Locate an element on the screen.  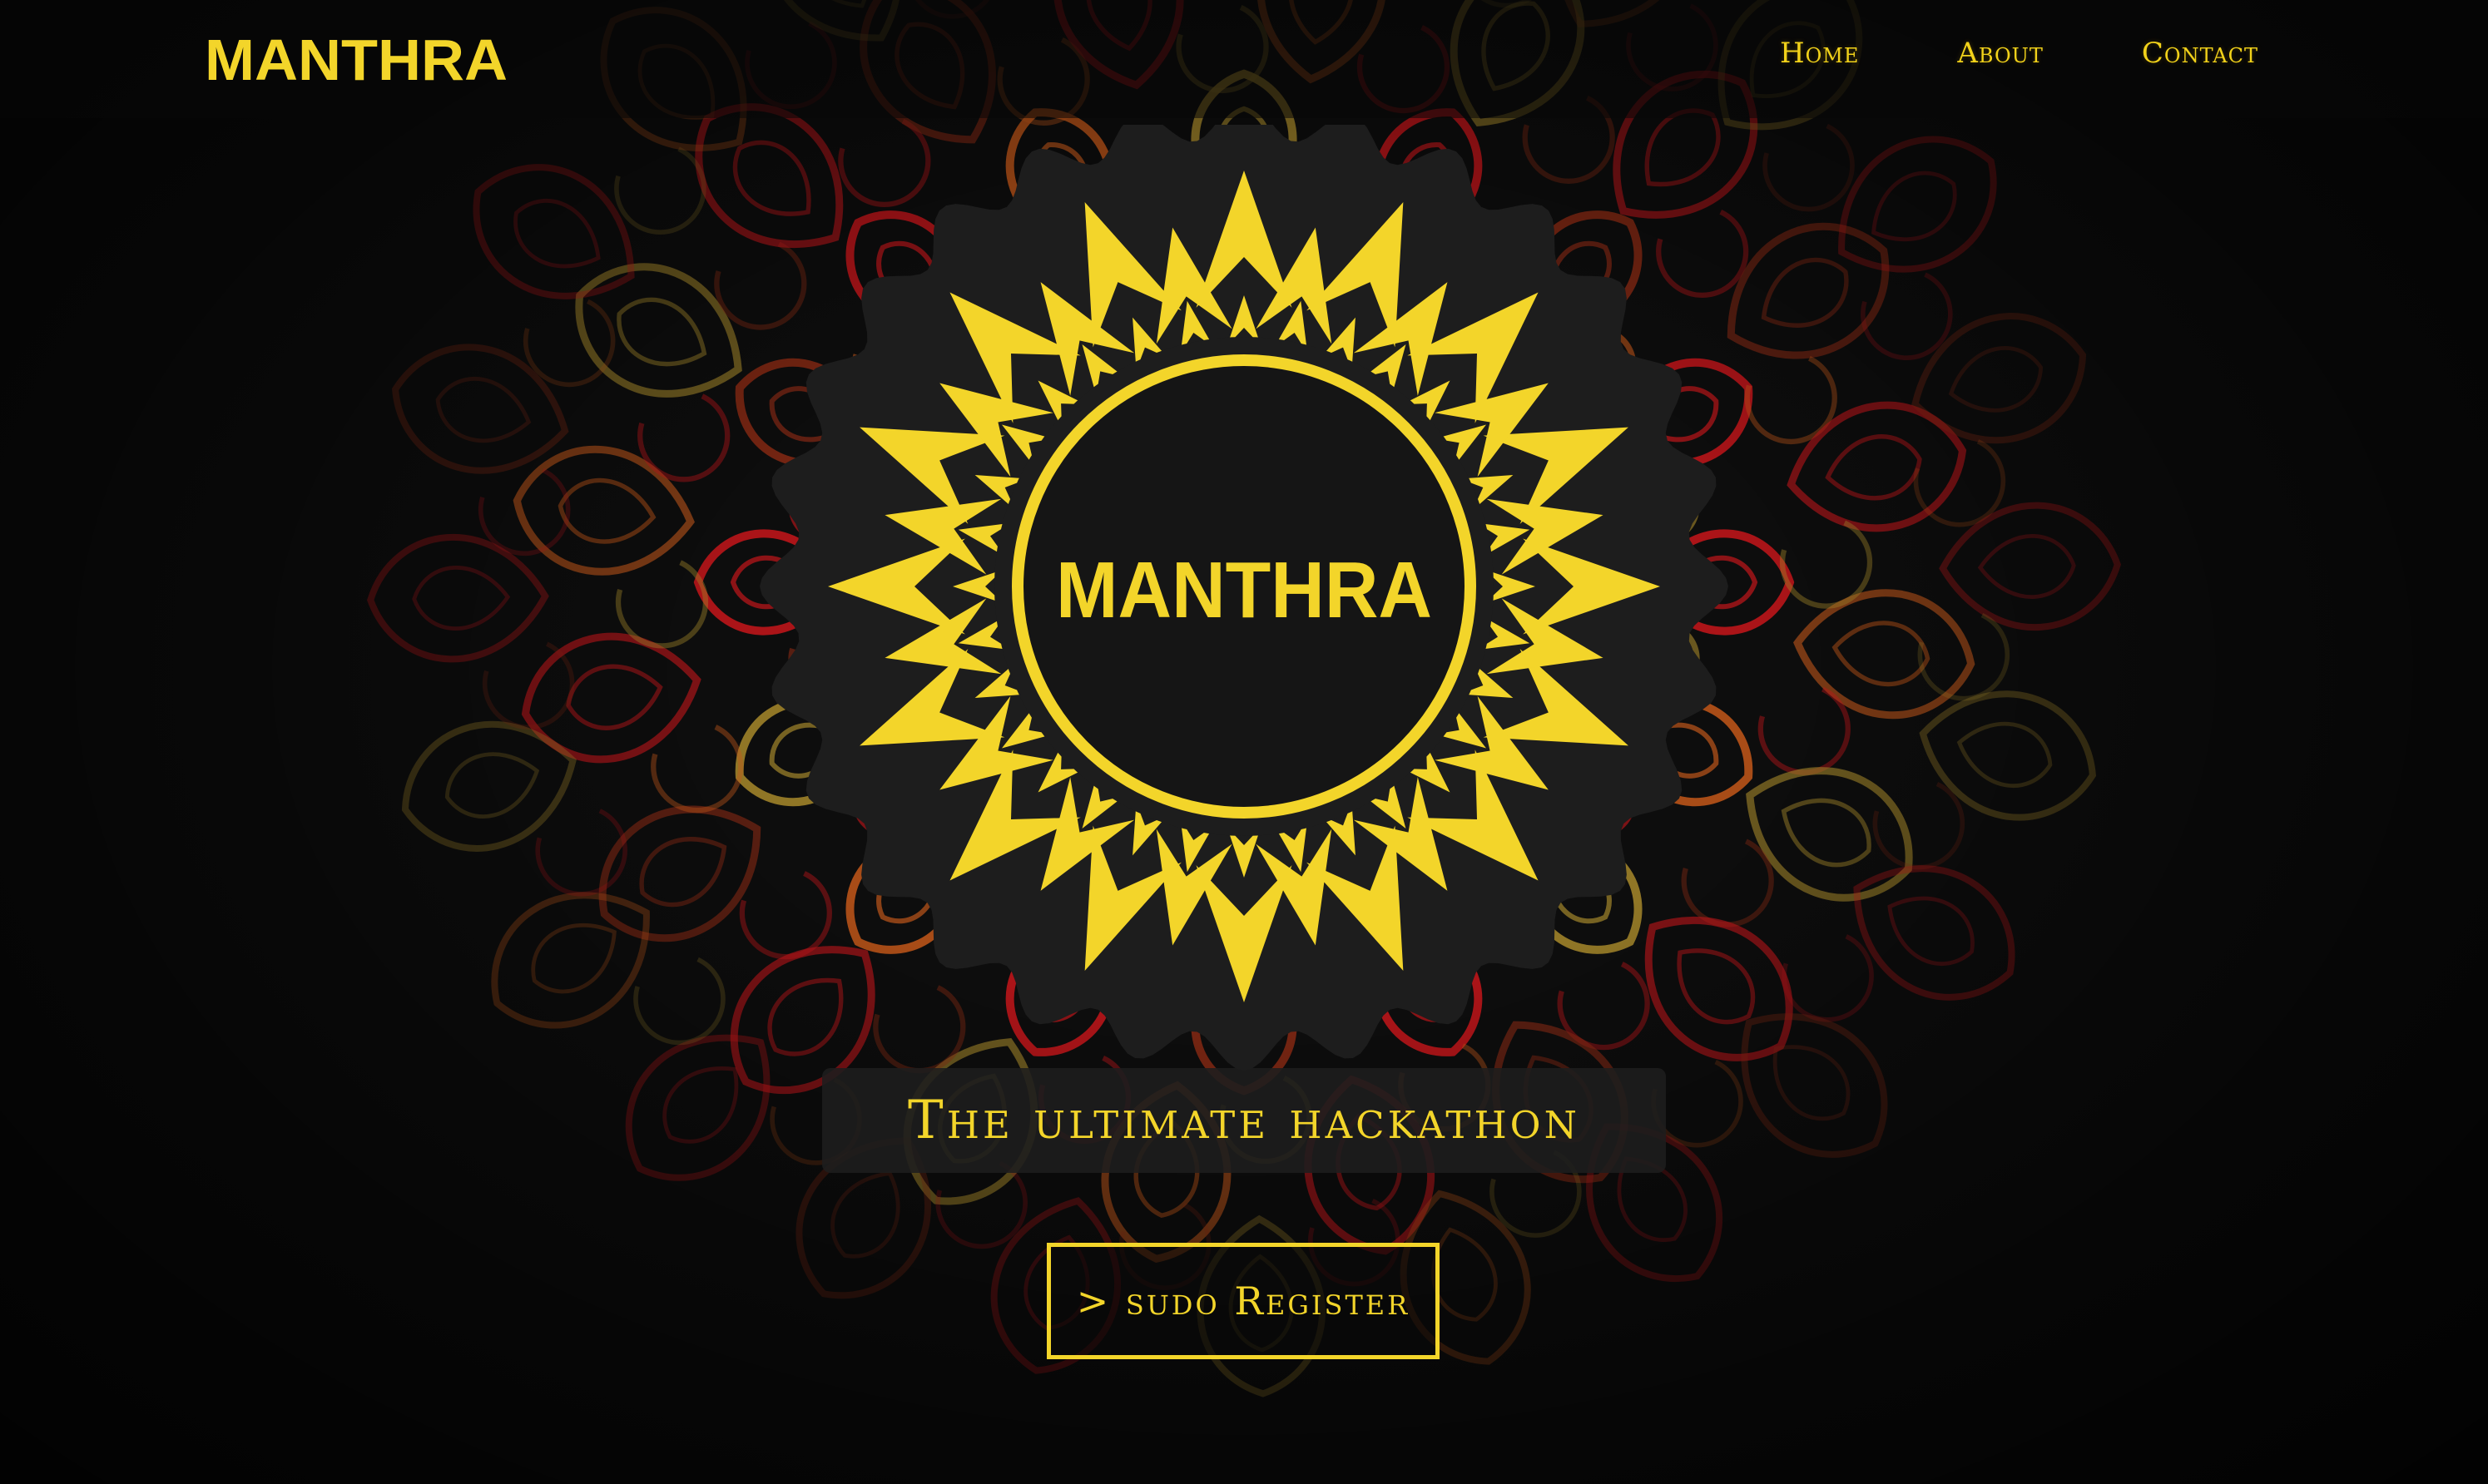
register-button-label: > sudo Register is located at coordinates (1243, 1301).